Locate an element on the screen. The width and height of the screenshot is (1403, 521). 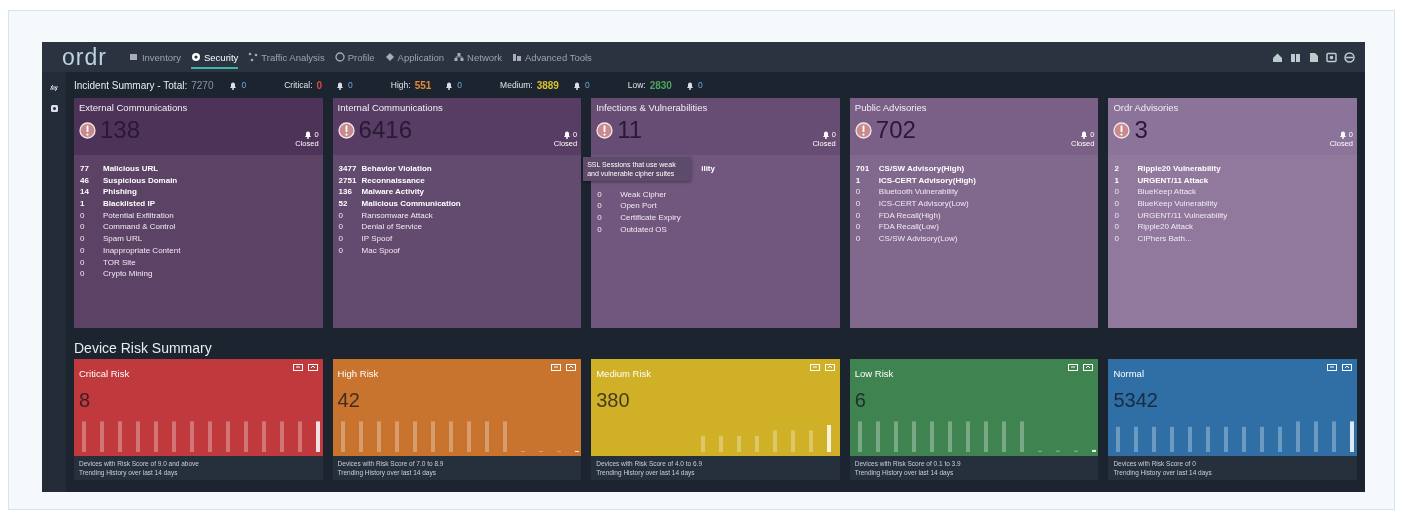
row-label: ICS-CERT Advisory(Low) is located at coordinates (923, 204).